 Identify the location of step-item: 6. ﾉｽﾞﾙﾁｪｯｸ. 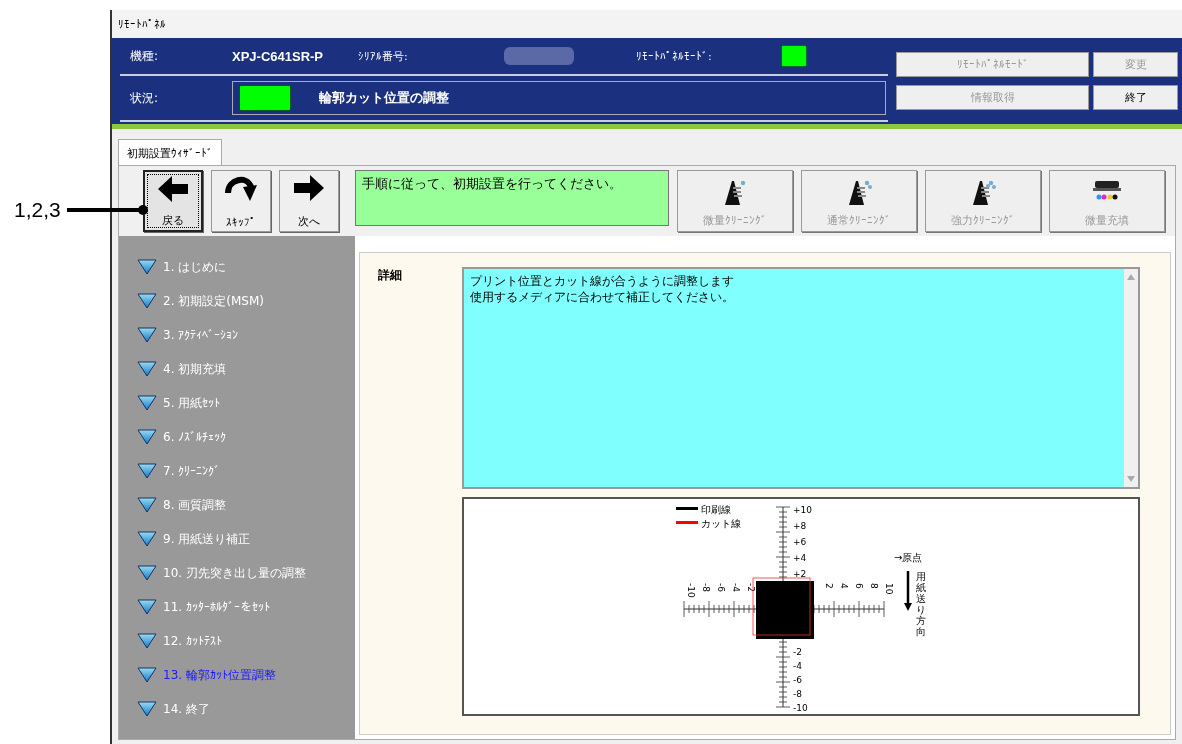
(195, 437).